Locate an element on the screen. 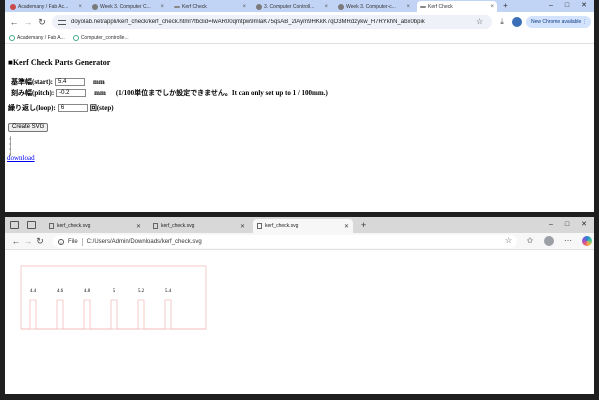 The height and width of the screenshot is (400, 599). edge-tab-1: kerf_check.svg ✕ is located at coordinates (199, 226).